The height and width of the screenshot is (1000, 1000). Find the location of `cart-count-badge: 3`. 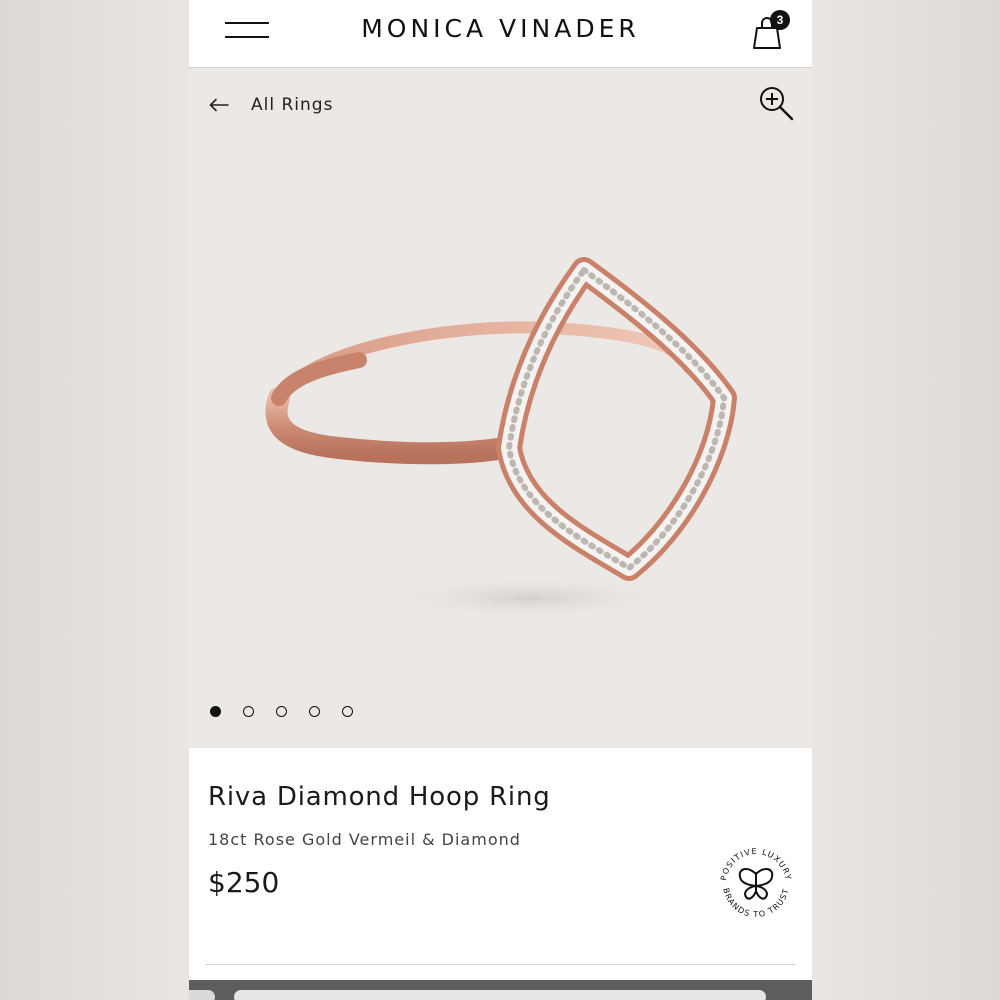

cart-count-badge: 3 is located at coordinates (780, 20).